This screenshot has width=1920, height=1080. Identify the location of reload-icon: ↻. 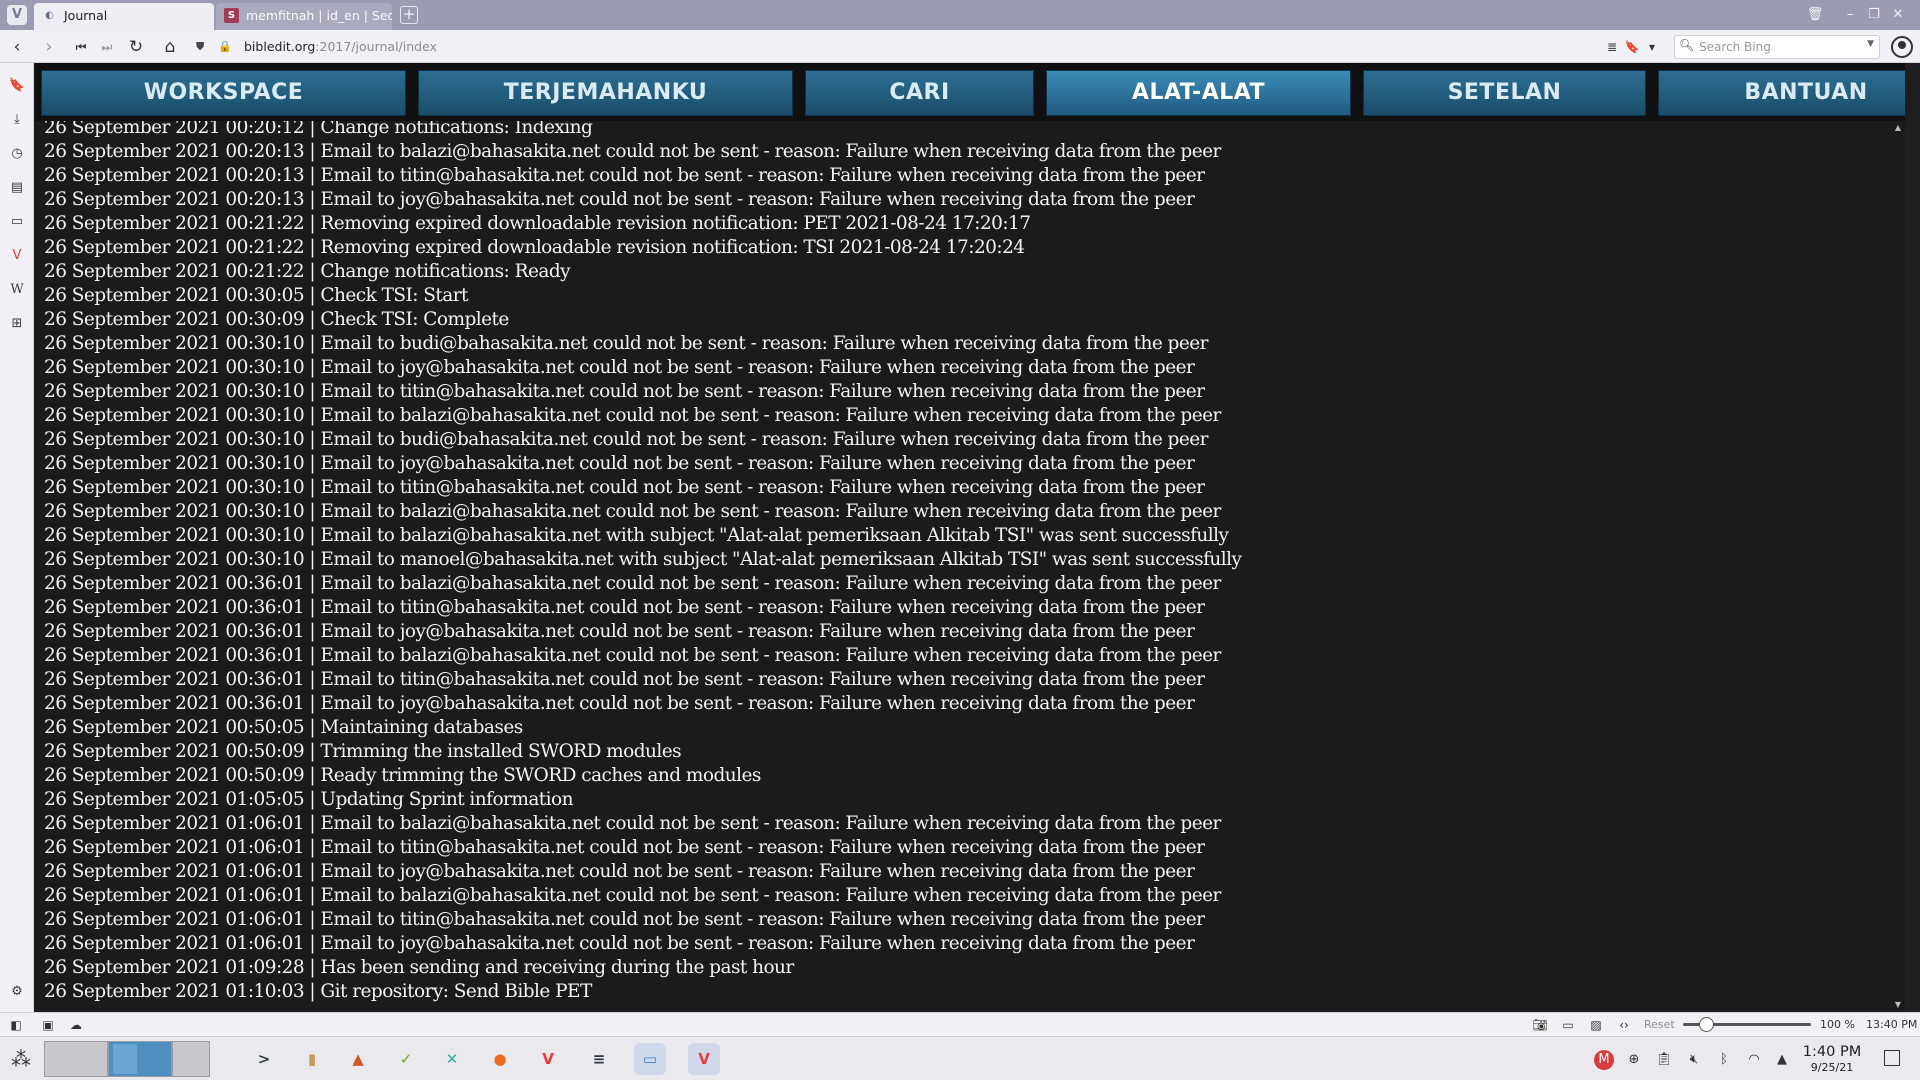
(136, 47).